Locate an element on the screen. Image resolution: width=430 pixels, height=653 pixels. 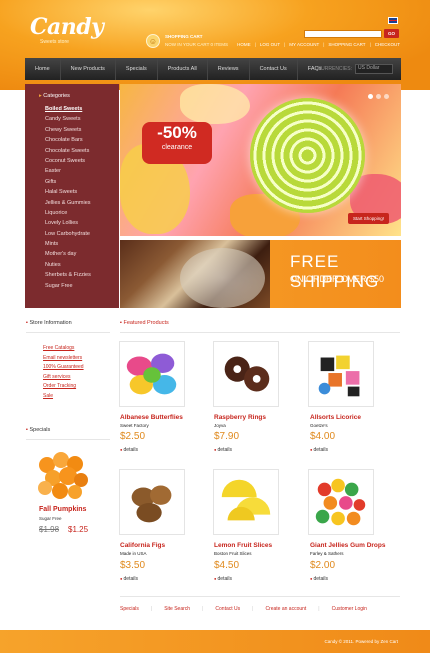
cart-icon: ☺ is located at coordinates (153, 41).